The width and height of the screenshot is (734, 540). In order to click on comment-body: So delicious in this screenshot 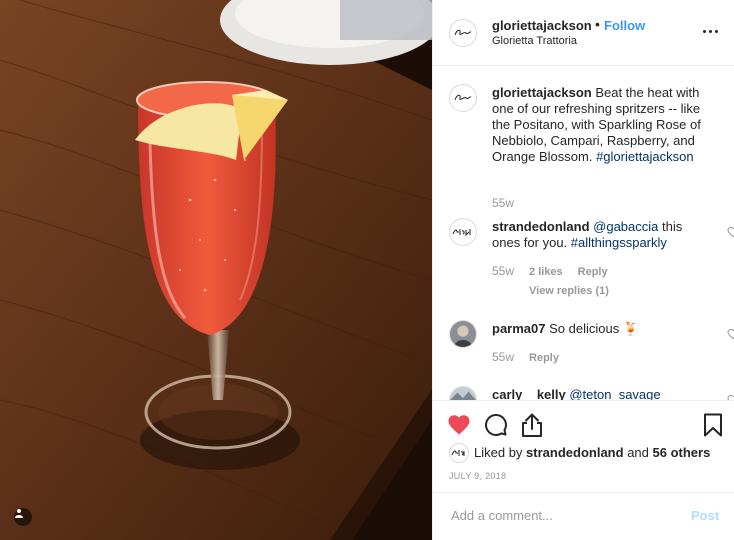, I will do `click(584, 328)`.